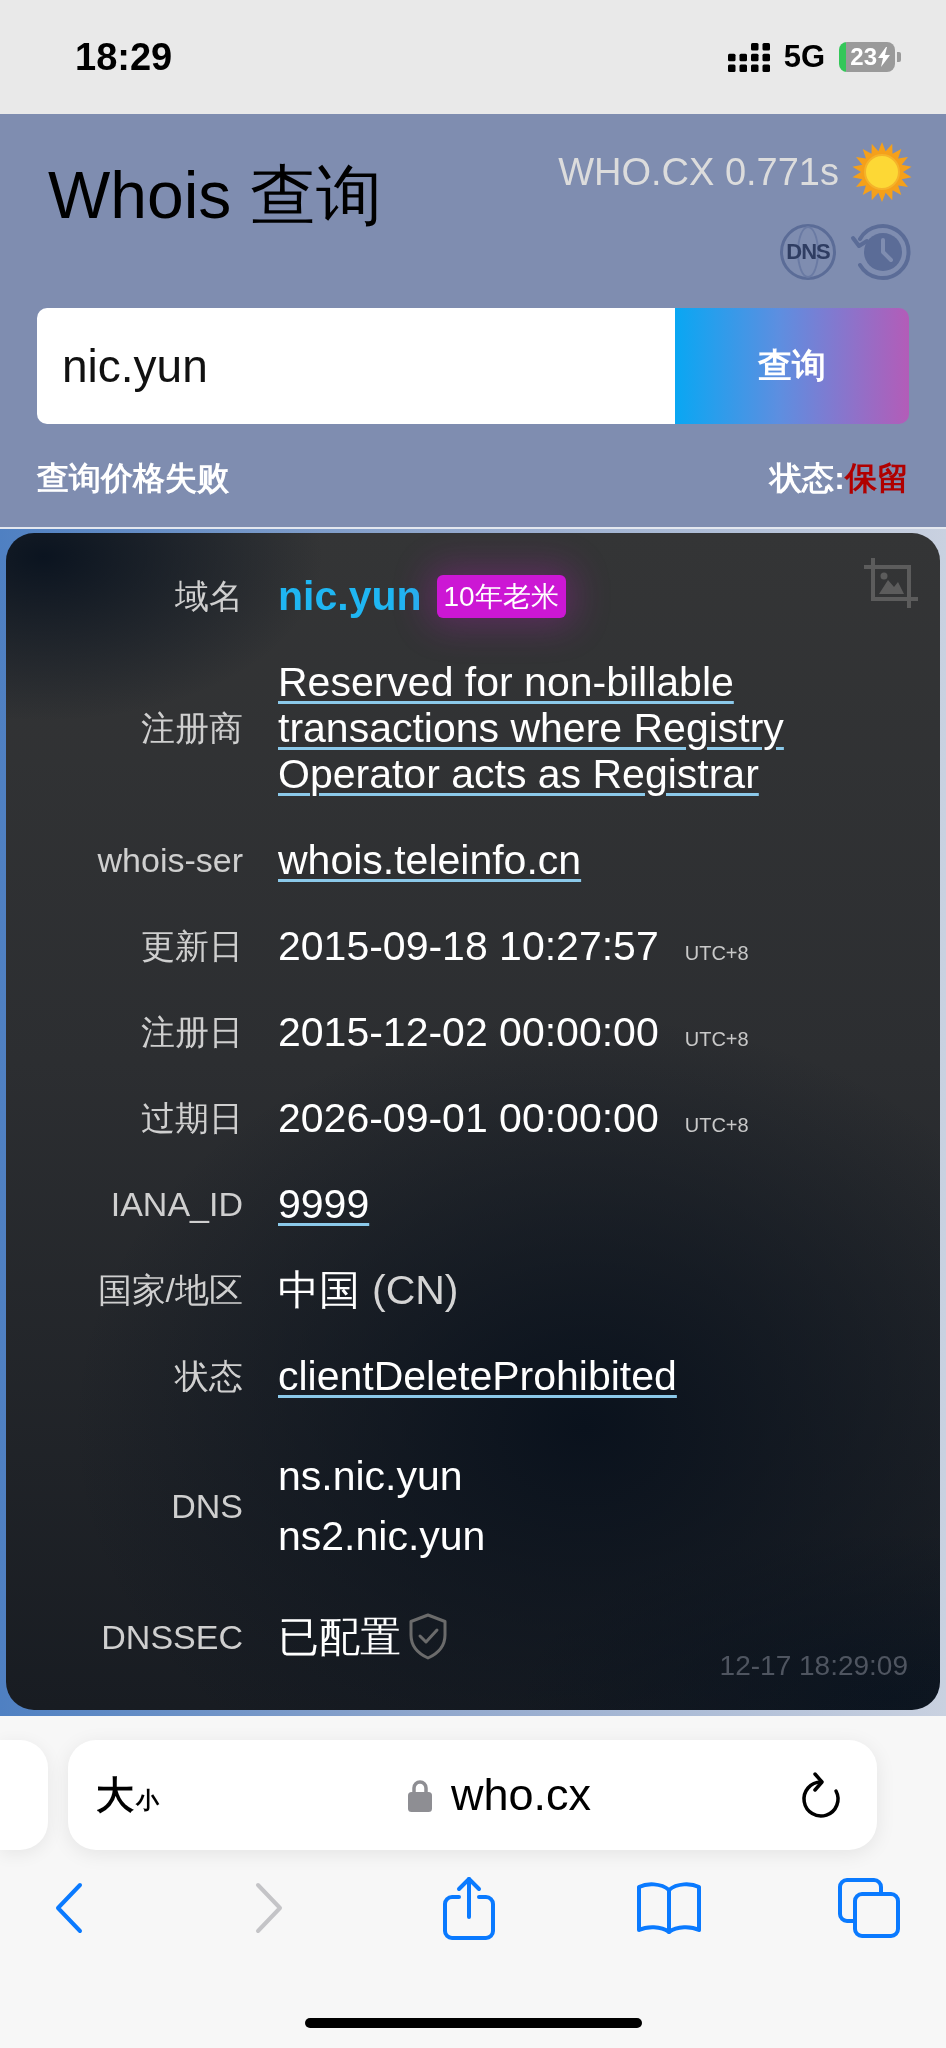 The height and width of the screenshot is (2048, 946). What do you see at coordinates (501, 596) in the screenshot?
I see `domain-age-badge: 10年老米` at bounding box center [501, 596].